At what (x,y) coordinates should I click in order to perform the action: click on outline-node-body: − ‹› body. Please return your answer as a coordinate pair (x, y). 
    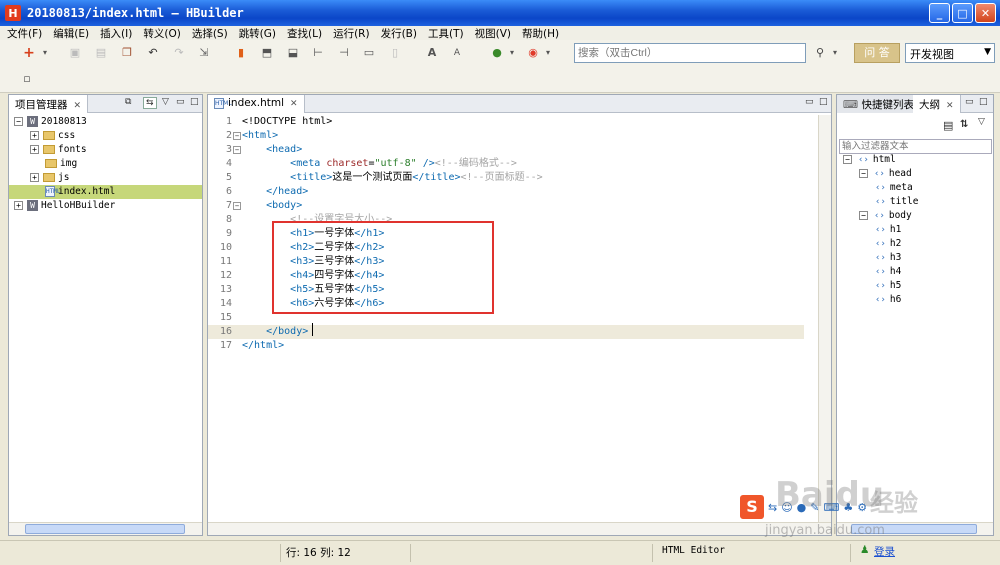
    Looking at the image, I should click on (885, 216).